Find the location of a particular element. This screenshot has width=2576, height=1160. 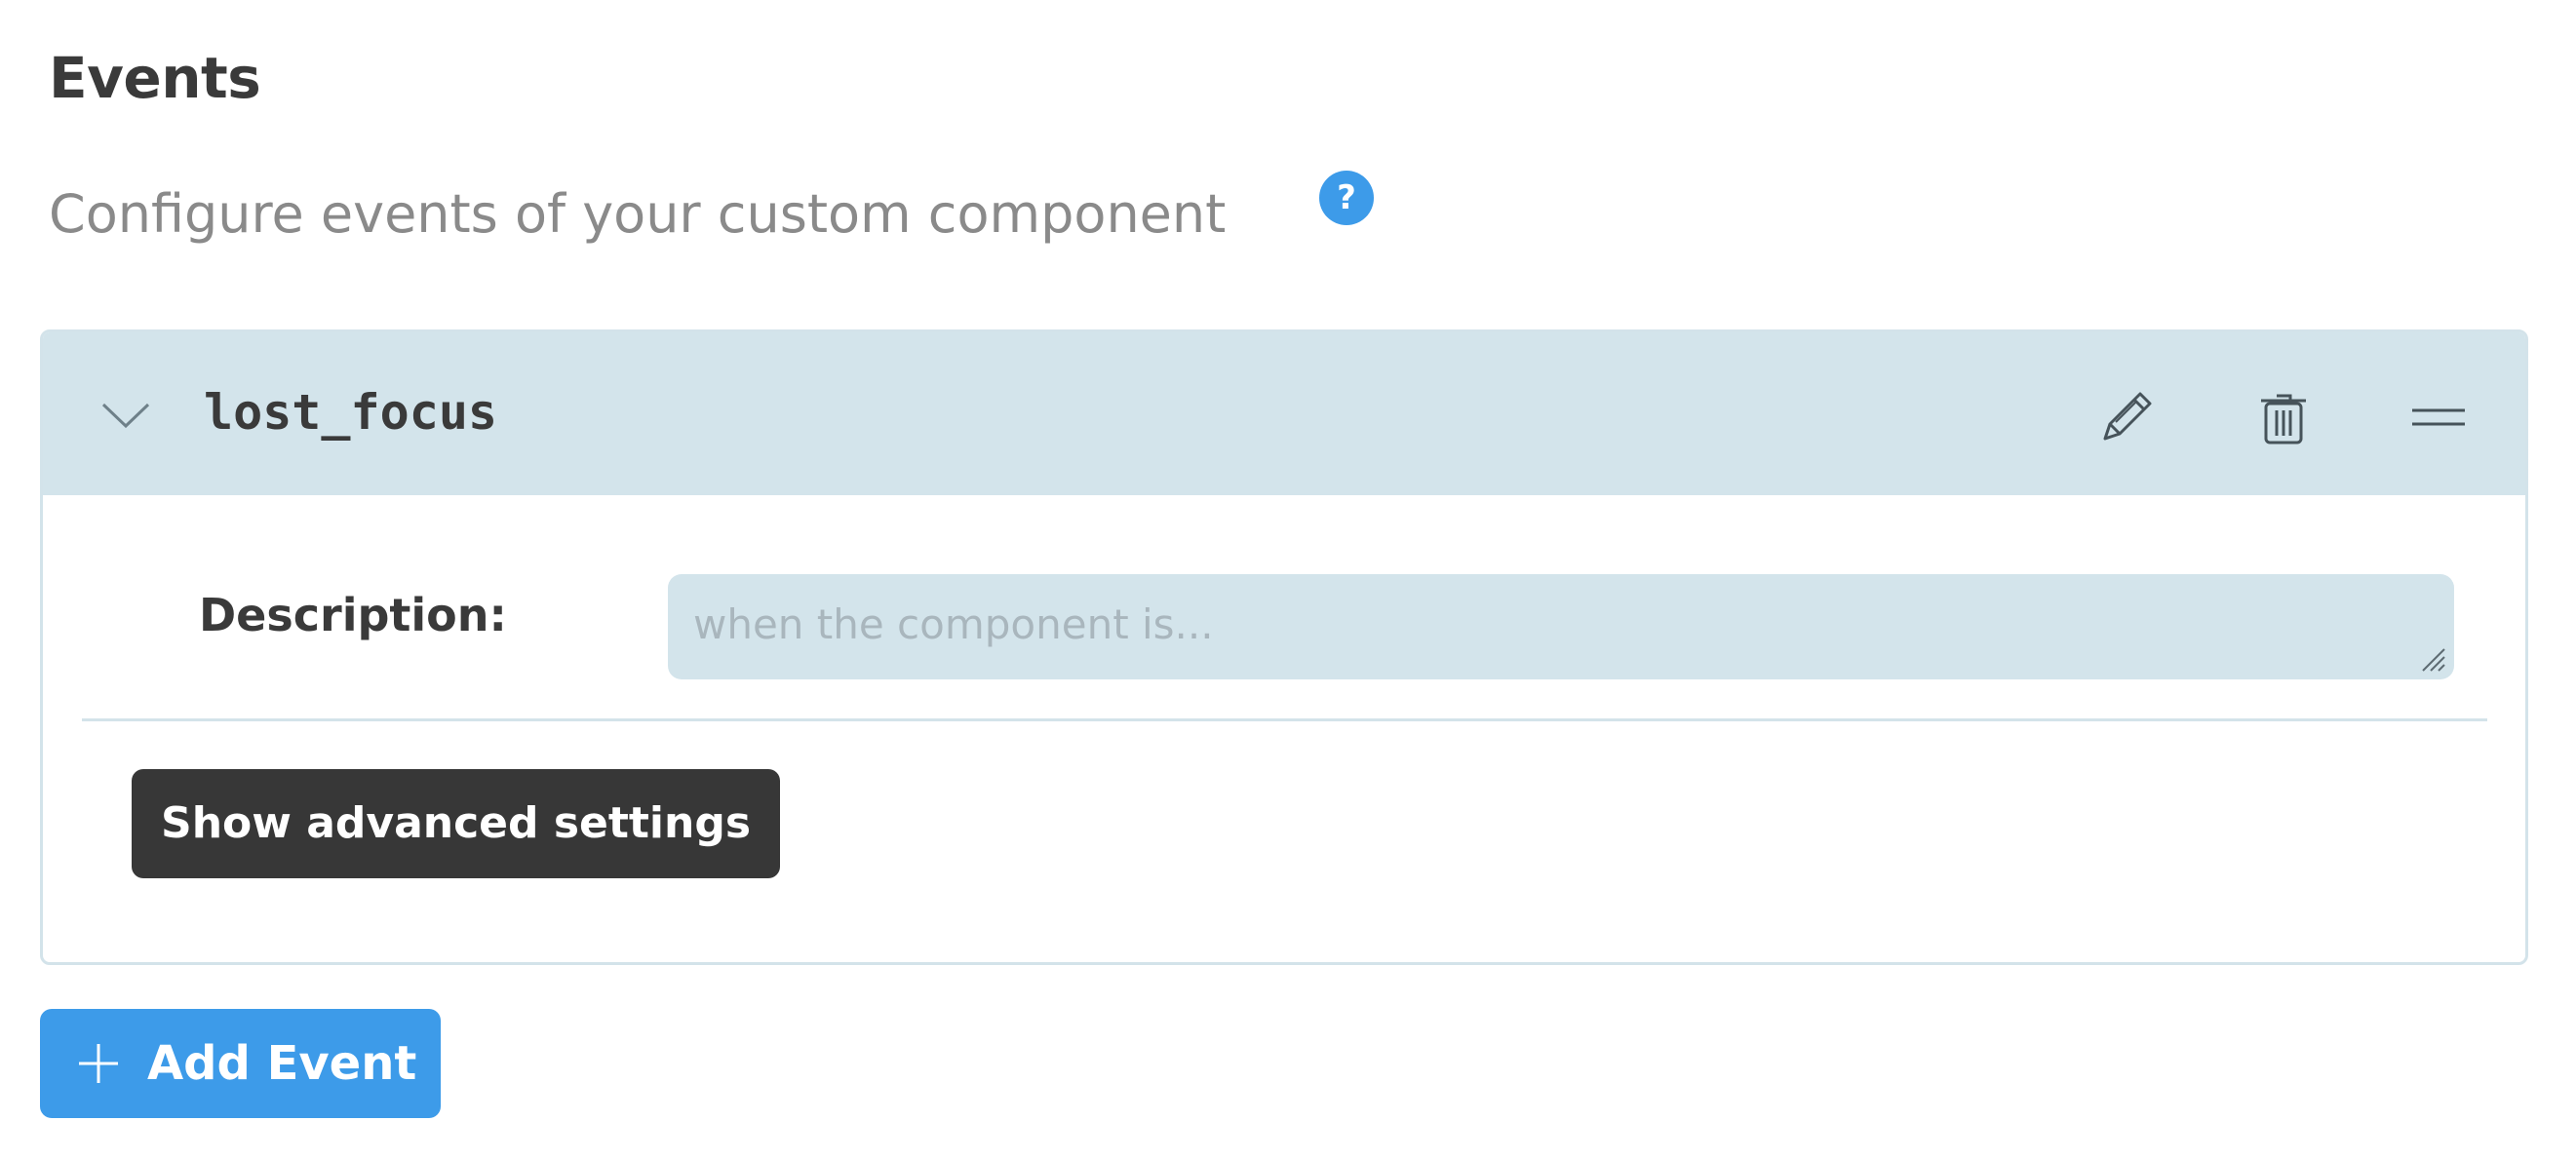

resize-grip-icon is located at coordinates (2432, 659).